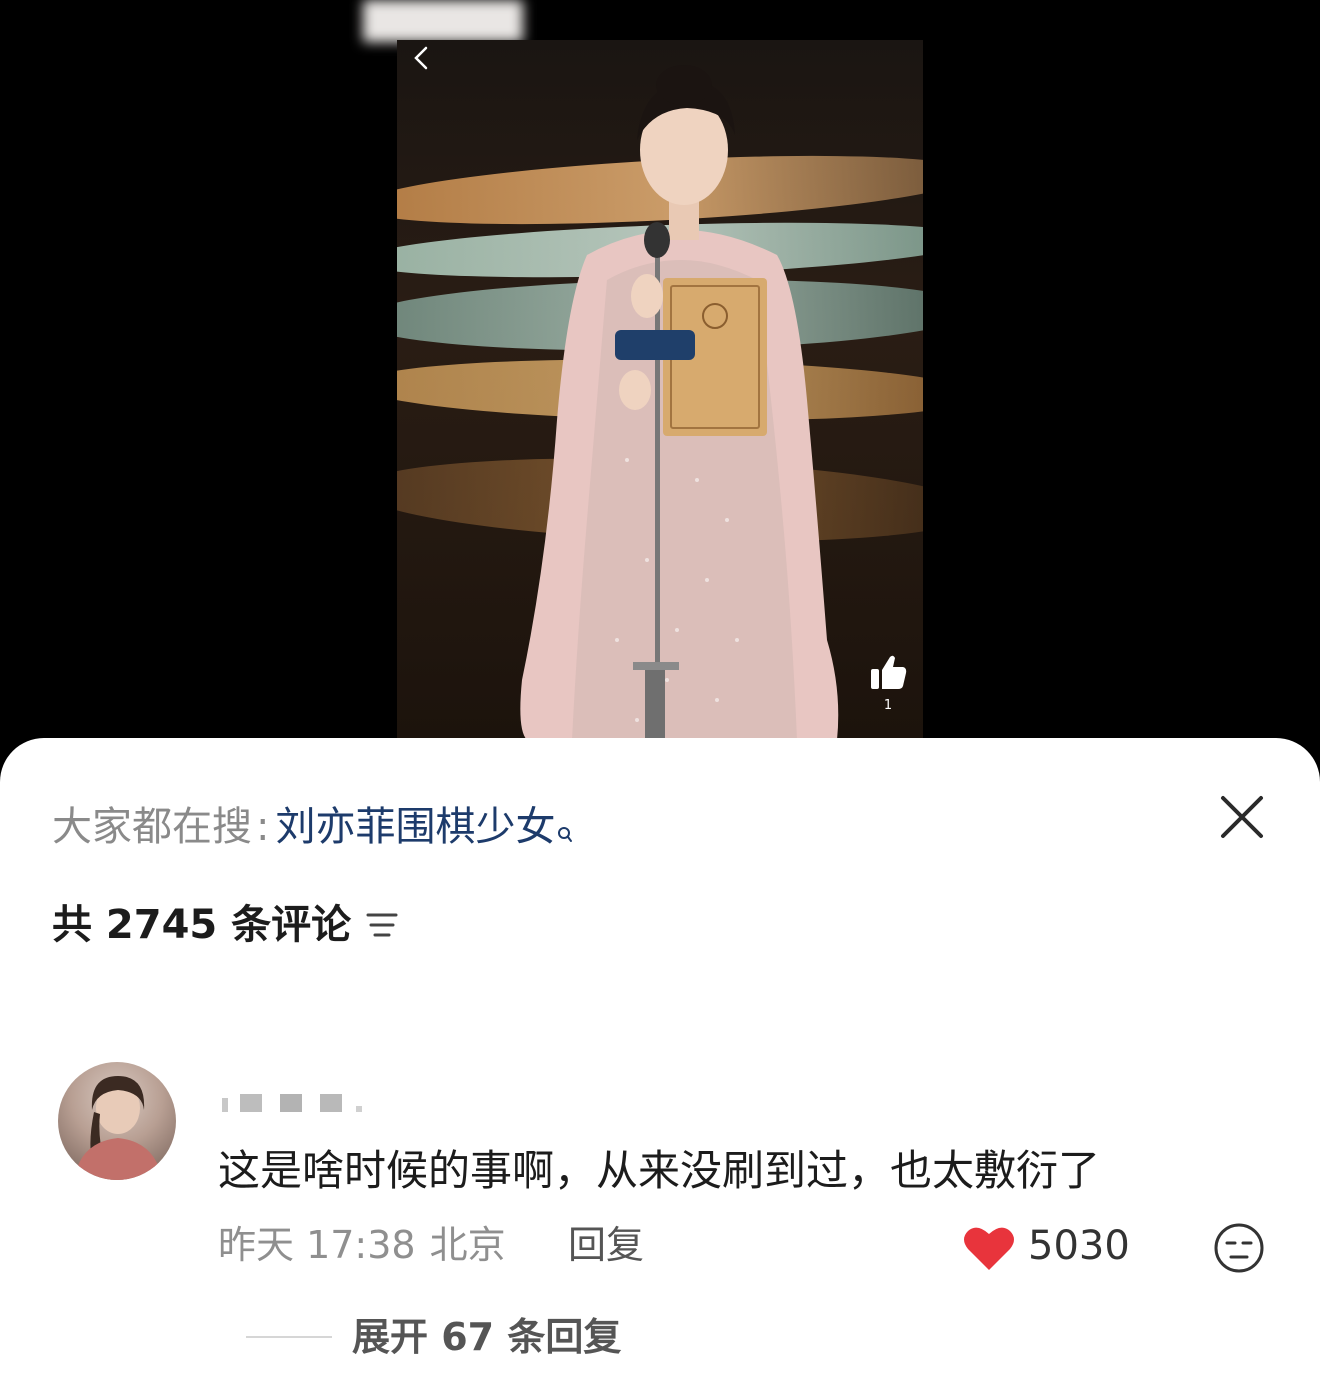  I want to click on username-redacted, so click(295, 1100).